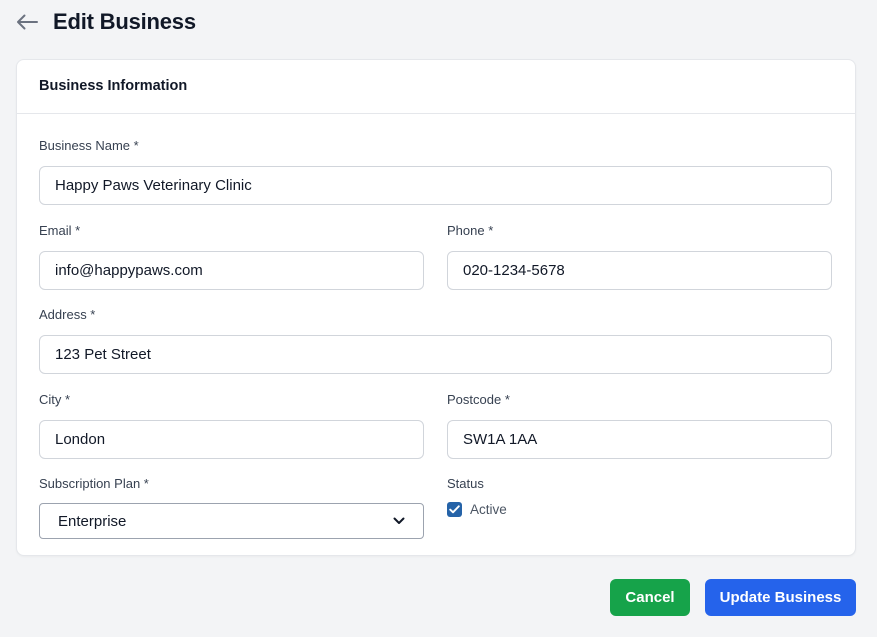  I want to click on address-field: Address *, so click(435, 340).